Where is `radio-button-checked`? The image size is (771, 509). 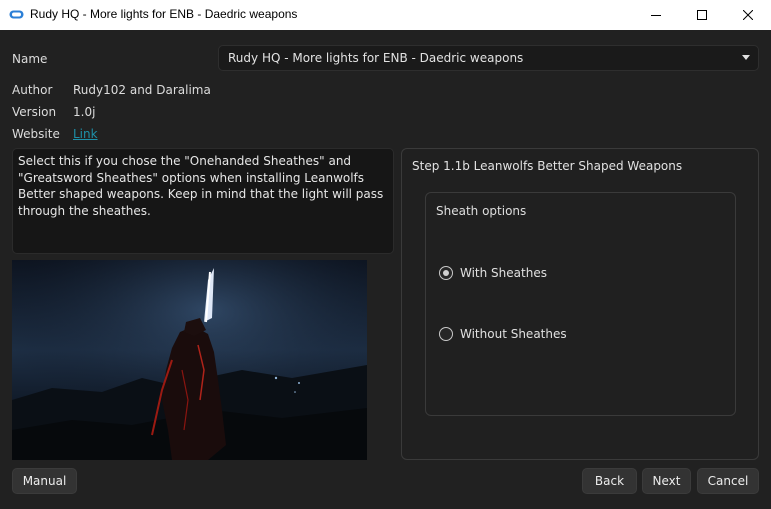 radio-button-checked is located at coordinates (446, 273).